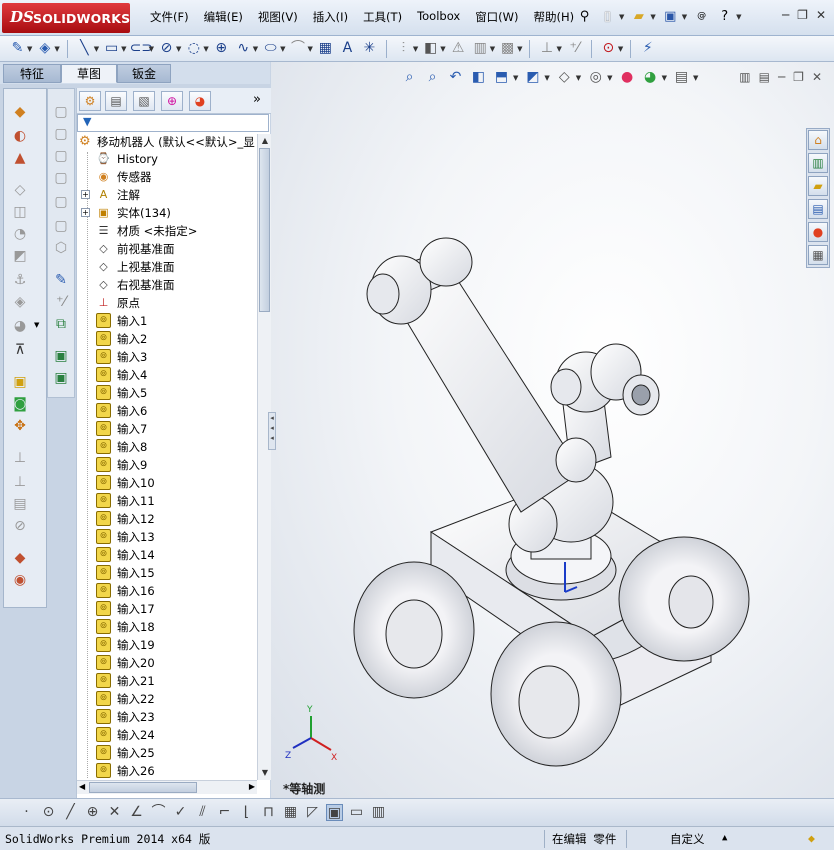 The image size is (834, 850). What do you see at coordinates (20, 136) in the screenshot?
I see `revolve-boss-icon: ◐` at bounding box center [20, 136].